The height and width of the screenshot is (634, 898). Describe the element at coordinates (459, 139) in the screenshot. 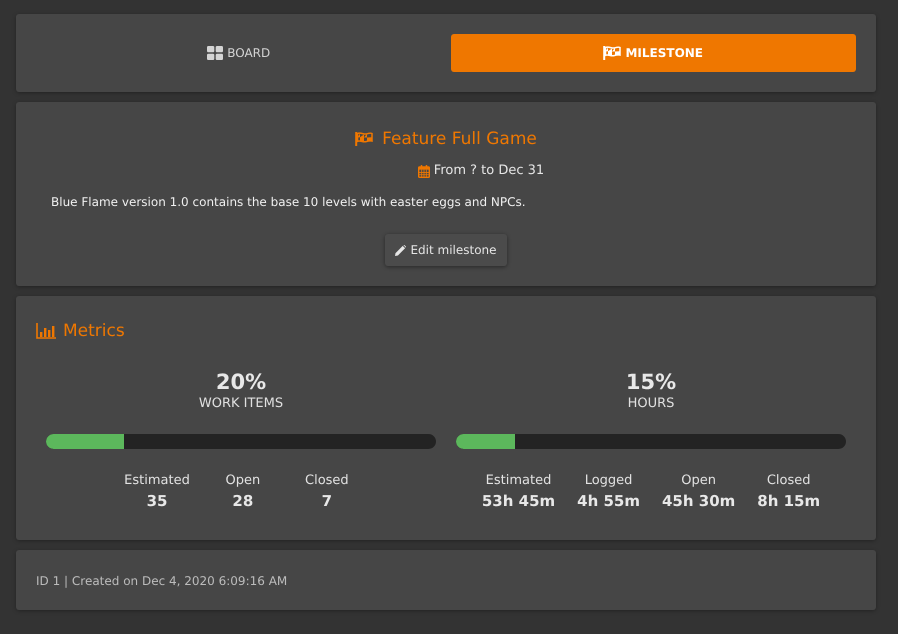

I see `milestone-title: Feature Full Game` at that location.